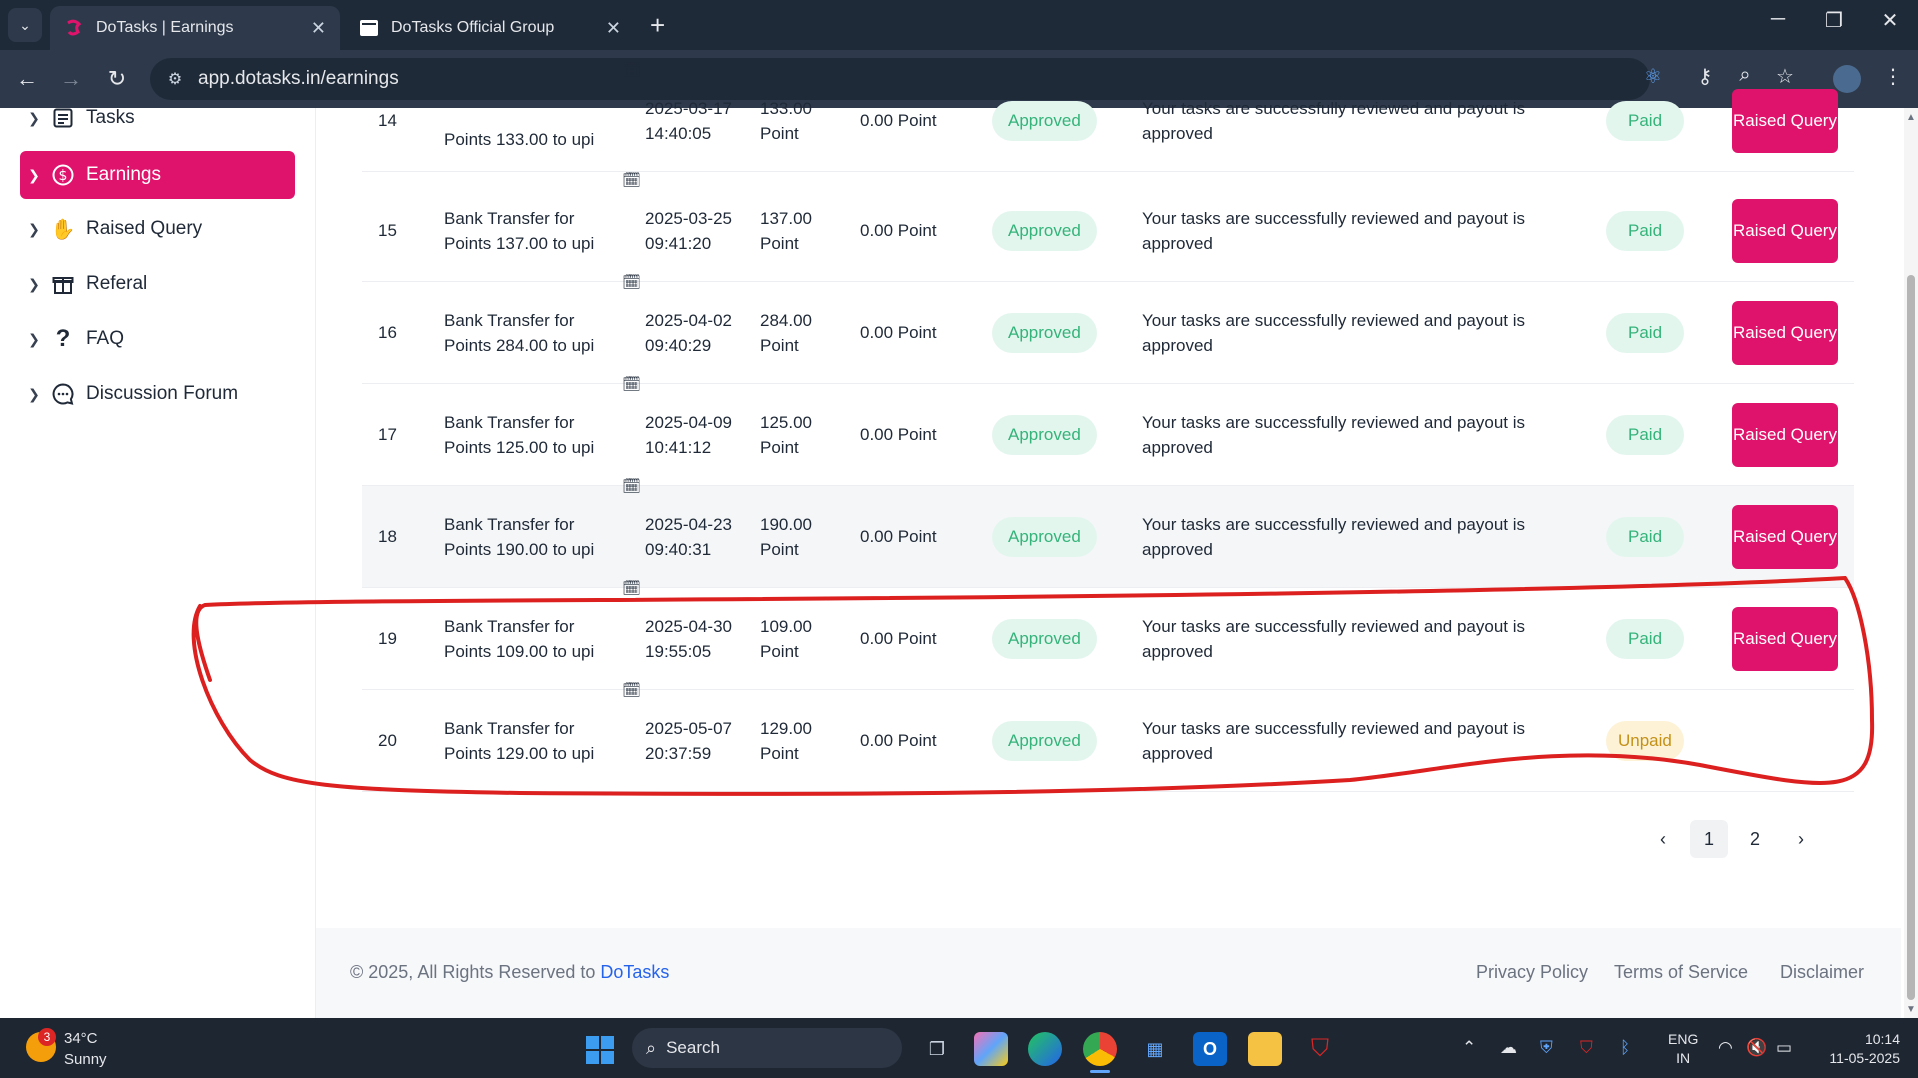 The height and width of the screenshot is (1078, 1918). Describe the element at coordinates (1856, 1049) in the screenshot. I see `system-clock: 10:14 11-05-2025` at that location.